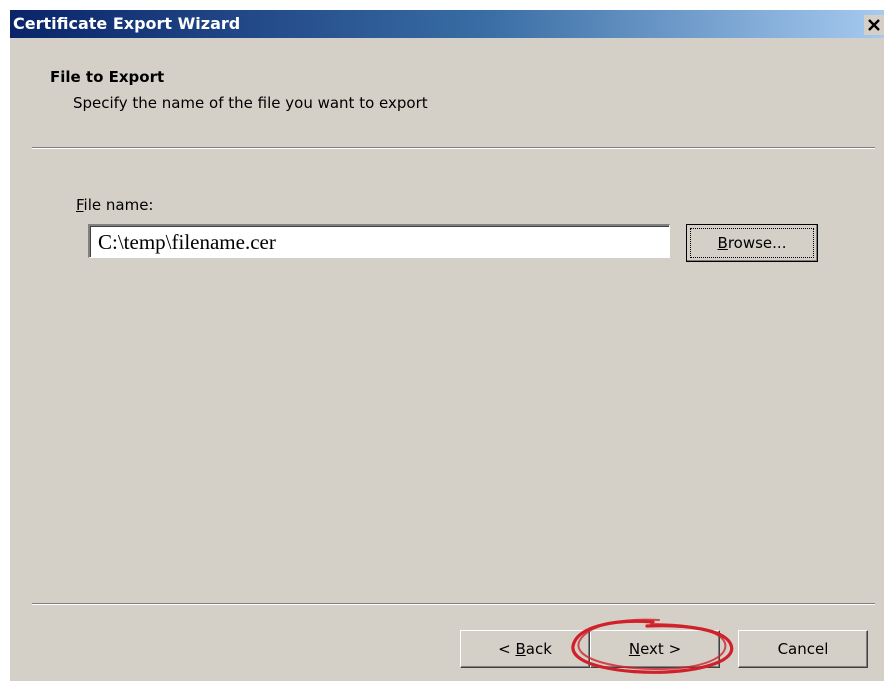 The height and width of the screenshot is (681, 884). I want to click on file-name-label-text: ile name:, so click(118, 205).